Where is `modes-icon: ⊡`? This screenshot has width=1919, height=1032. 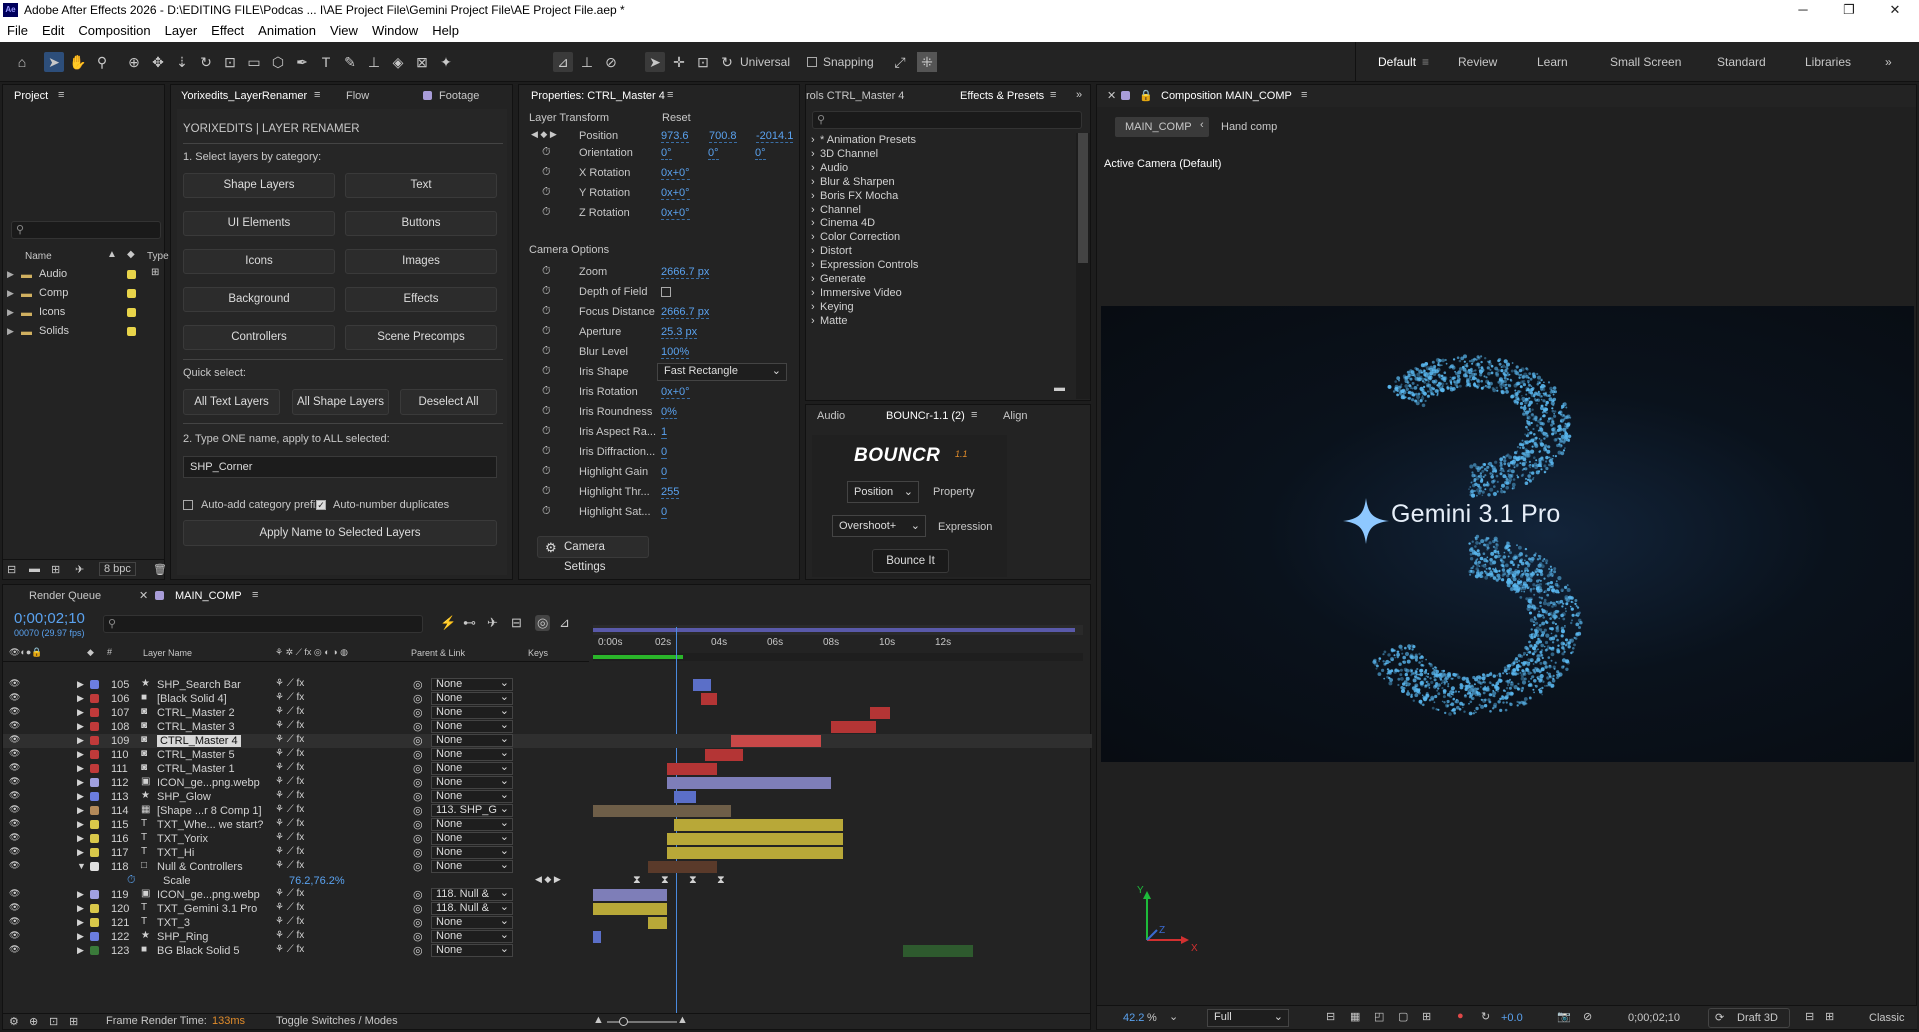 modes-icon: ⊡ is located at coordinates (53, 1021).